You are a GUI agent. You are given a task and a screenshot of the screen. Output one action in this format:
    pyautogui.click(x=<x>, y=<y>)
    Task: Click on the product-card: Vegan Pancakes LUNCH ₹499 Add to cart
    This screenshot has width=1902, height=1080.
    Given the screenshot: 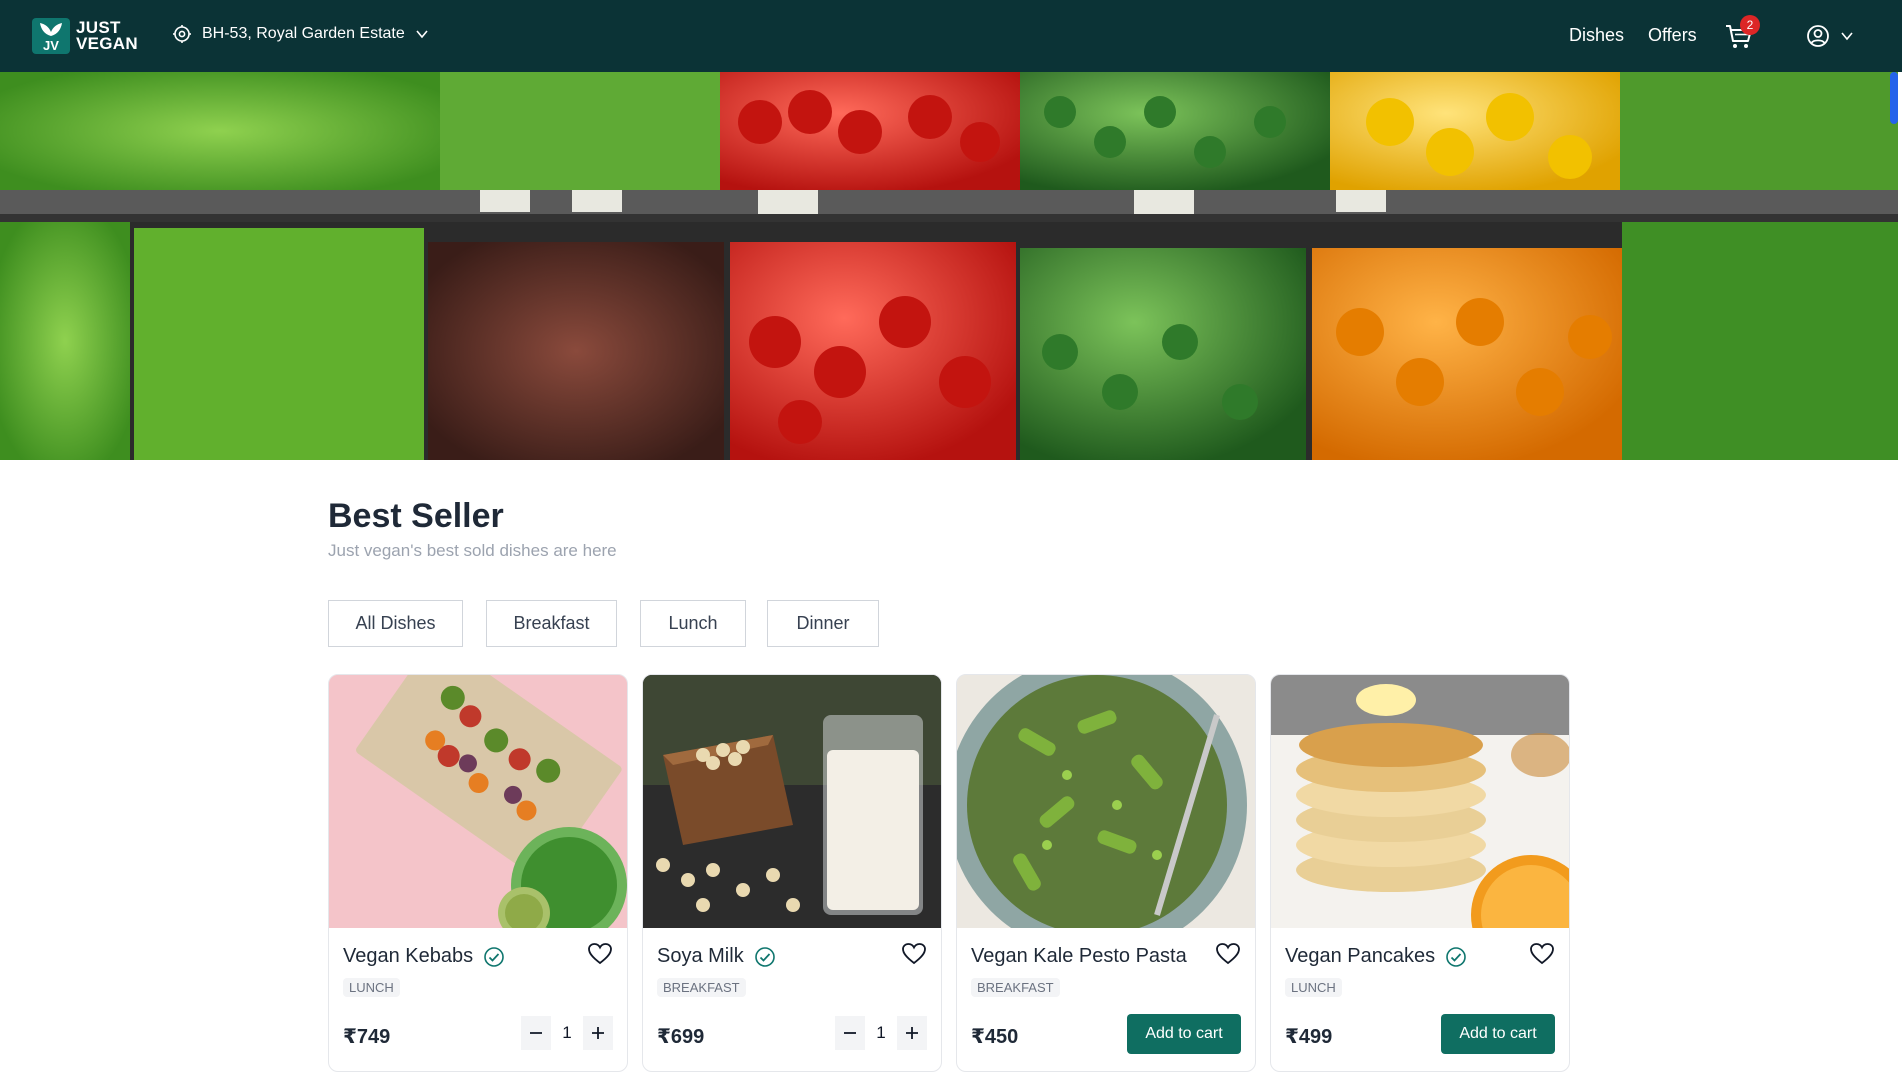 What is the action you would take?
    pyautogui.click(x=1420, y=873)
    